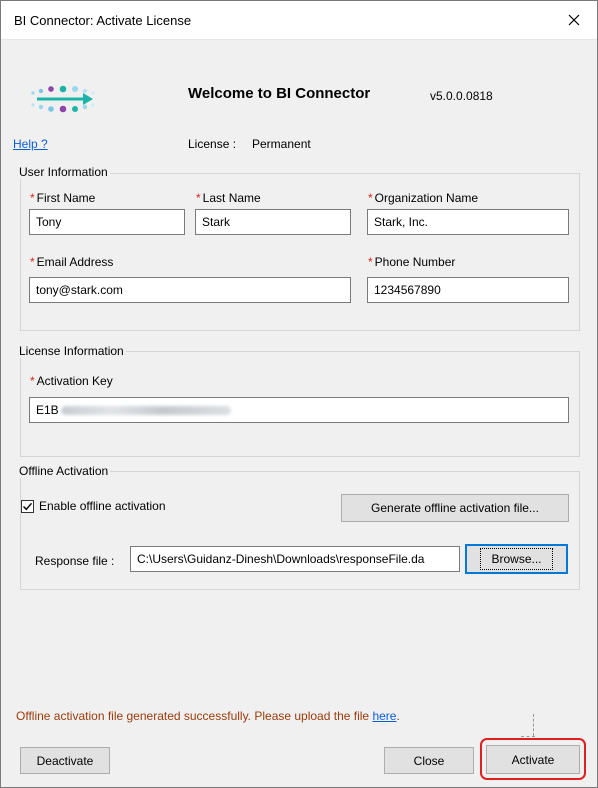 Image resolution: width=598 pixels, height=788 pixels. I want to click on activation-key-field: E1B, so click(299, 410).